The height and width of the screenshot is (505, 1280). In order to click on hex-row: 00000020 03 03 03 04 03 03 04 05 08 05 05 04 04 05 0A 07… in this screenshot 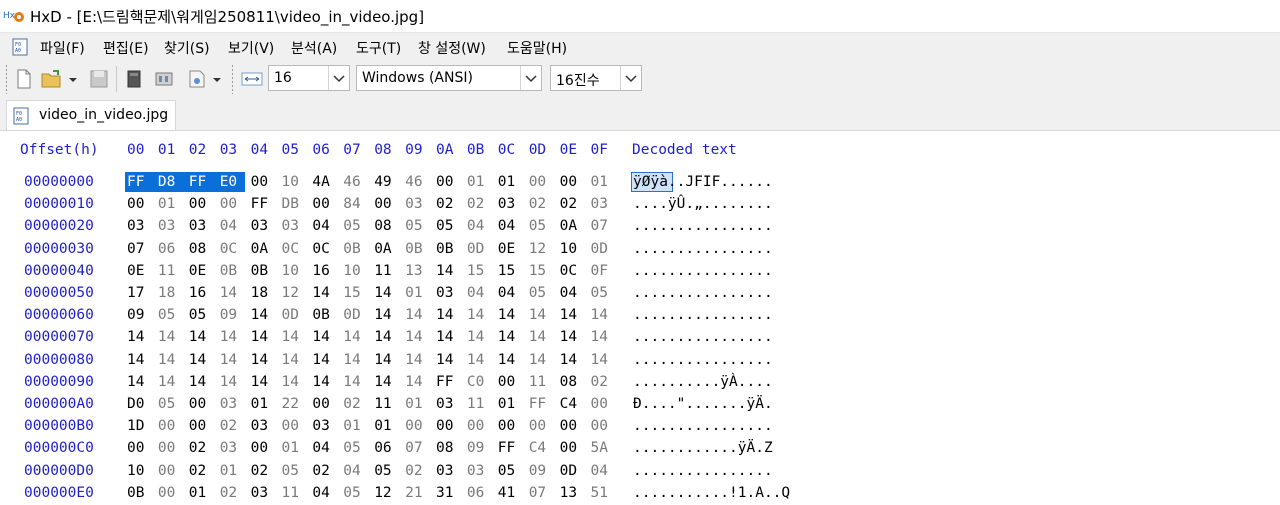, I will do `click(640, 226)`.